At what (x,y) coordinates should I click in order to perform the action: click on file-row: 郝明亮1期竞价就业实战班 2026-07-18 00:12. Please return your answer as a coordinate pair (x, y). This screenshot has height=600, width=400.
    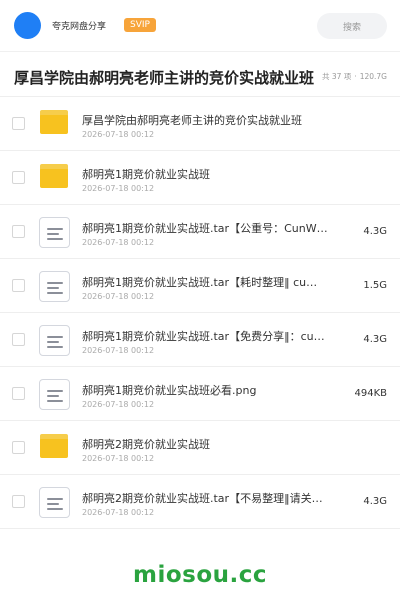
    Looking at the image, I should click on (200, 178).